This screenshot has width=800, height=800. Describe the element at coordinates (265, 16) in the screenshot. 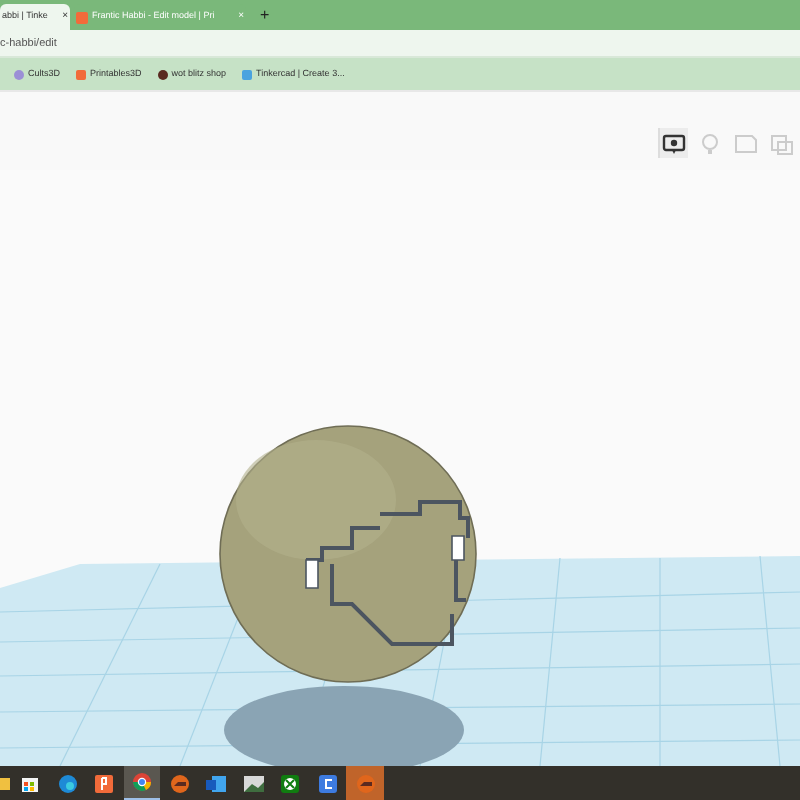

I see `new-tab-button: +` at that location.